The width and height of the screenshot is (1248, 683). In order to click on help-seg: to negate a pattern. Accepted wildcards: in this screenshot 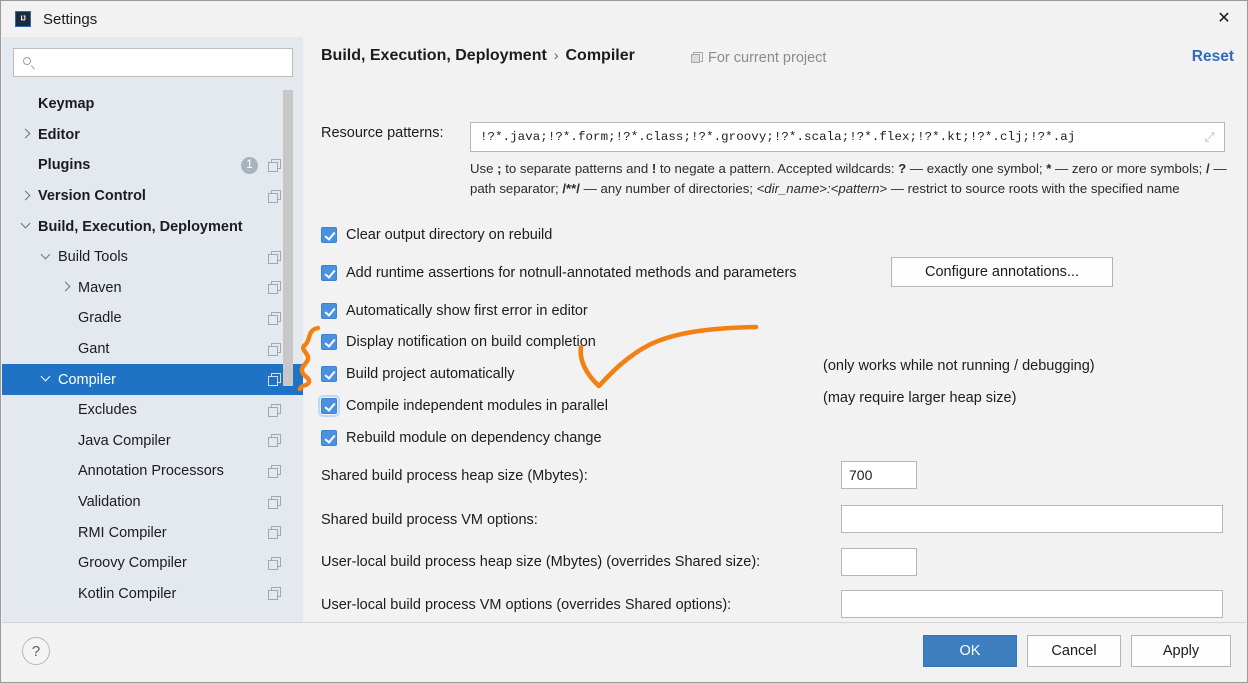, I will do `click(777, 168)`.